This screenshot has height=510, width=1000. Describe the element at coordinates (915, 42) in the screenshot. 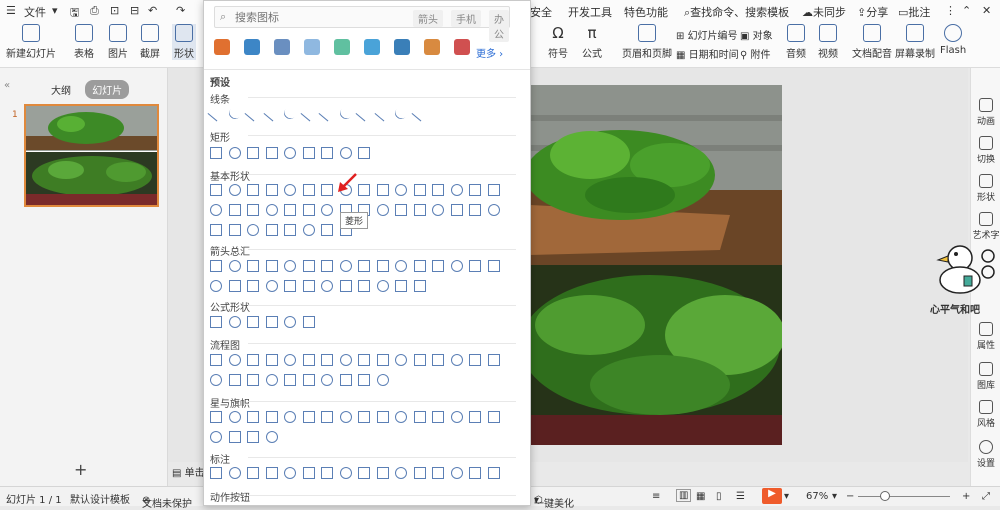

I see `screen-record-button: 屏幕录制` at that location.